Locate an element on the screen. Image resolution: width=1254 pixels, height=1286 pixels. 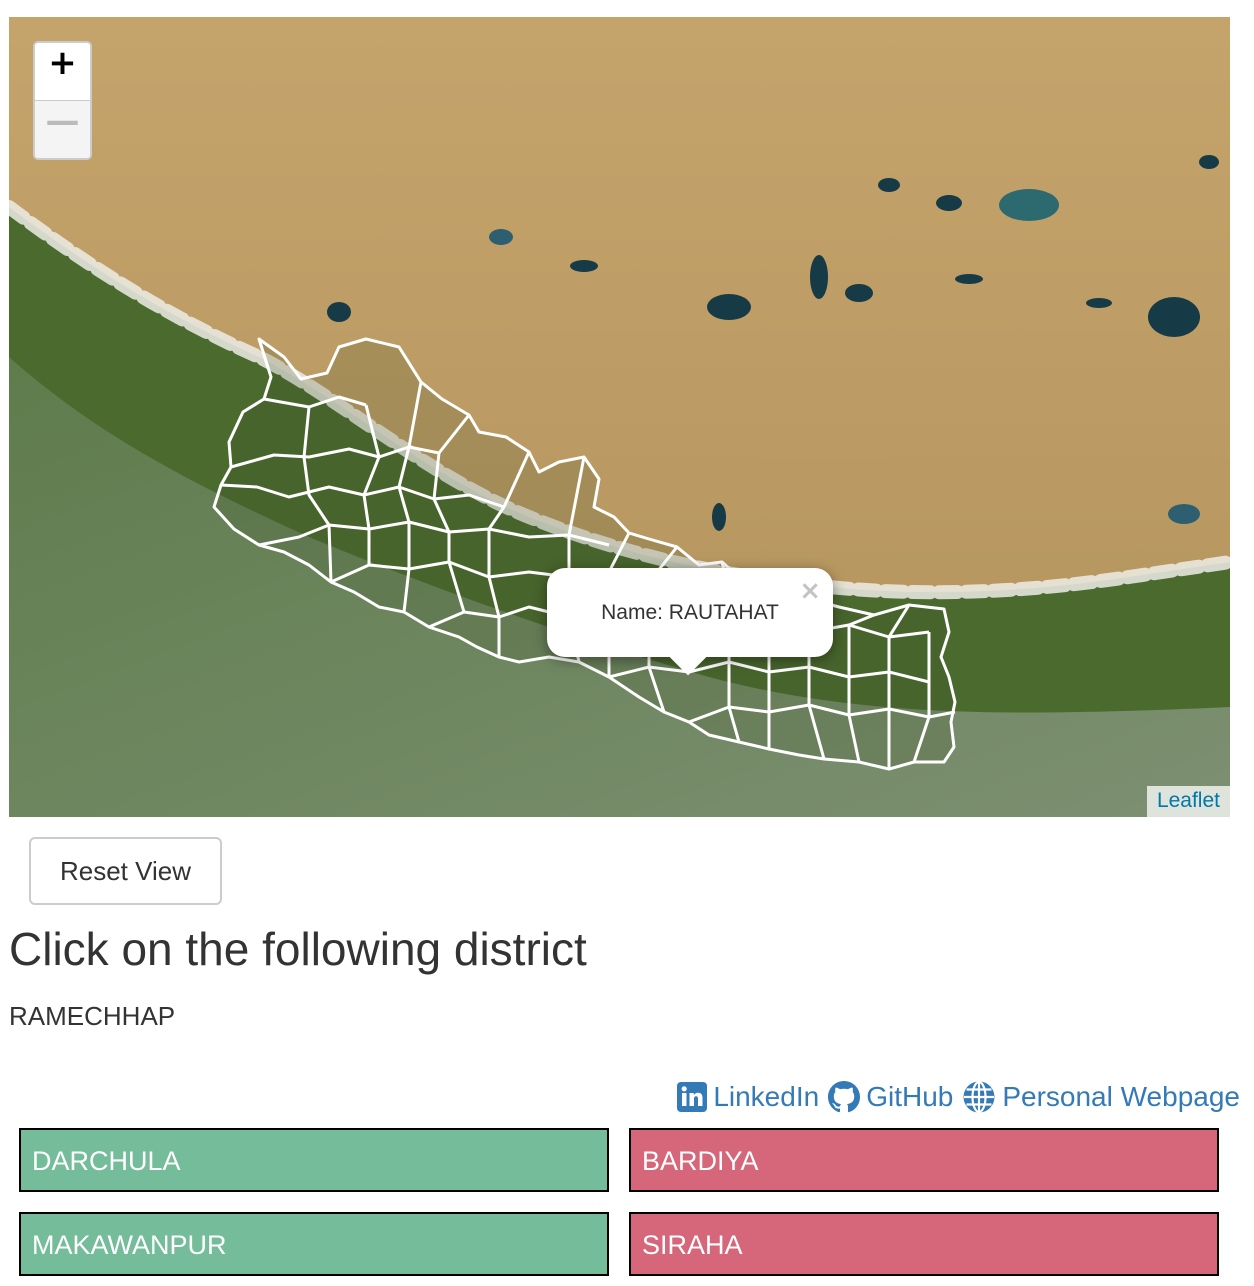
zoom-control: + — is located at coordinates (62, 100).